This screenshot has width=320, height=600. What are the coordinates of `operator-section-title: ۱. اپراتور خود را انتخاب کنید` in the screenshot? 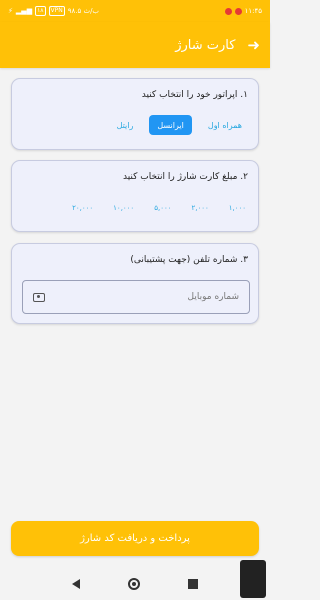 It's located at (194, 95).